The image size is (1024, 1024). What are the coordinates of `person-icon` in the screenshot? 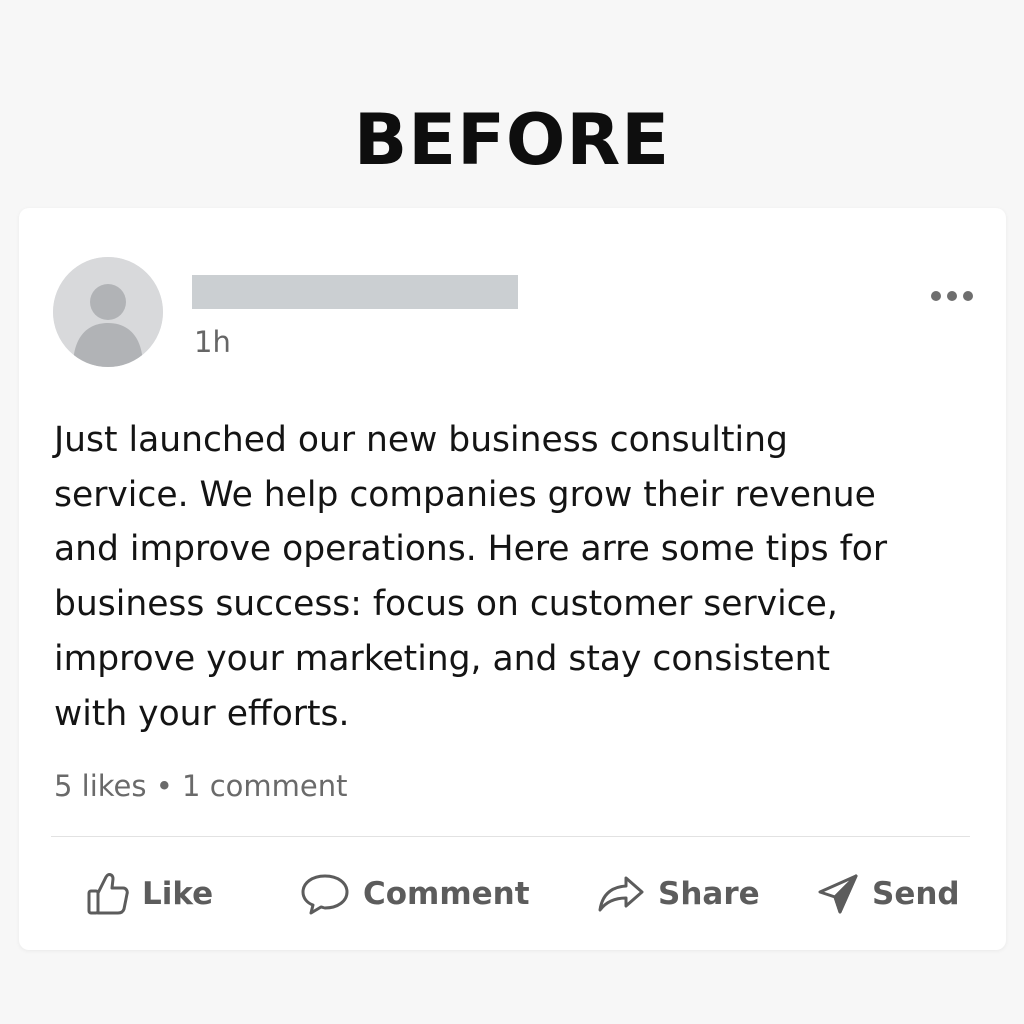 It's located at (108, 312).